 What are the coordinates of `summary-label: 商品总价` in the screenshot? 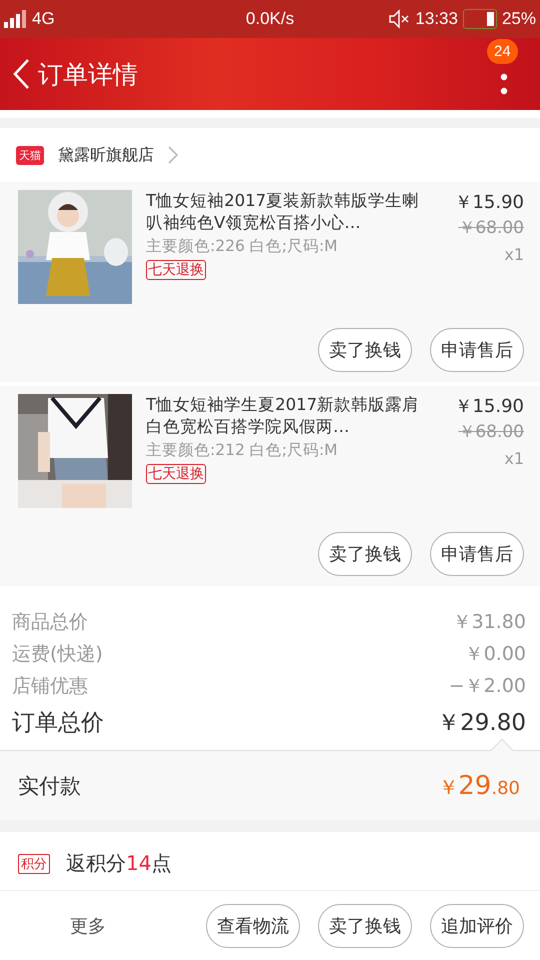 It's located at (50, 622).